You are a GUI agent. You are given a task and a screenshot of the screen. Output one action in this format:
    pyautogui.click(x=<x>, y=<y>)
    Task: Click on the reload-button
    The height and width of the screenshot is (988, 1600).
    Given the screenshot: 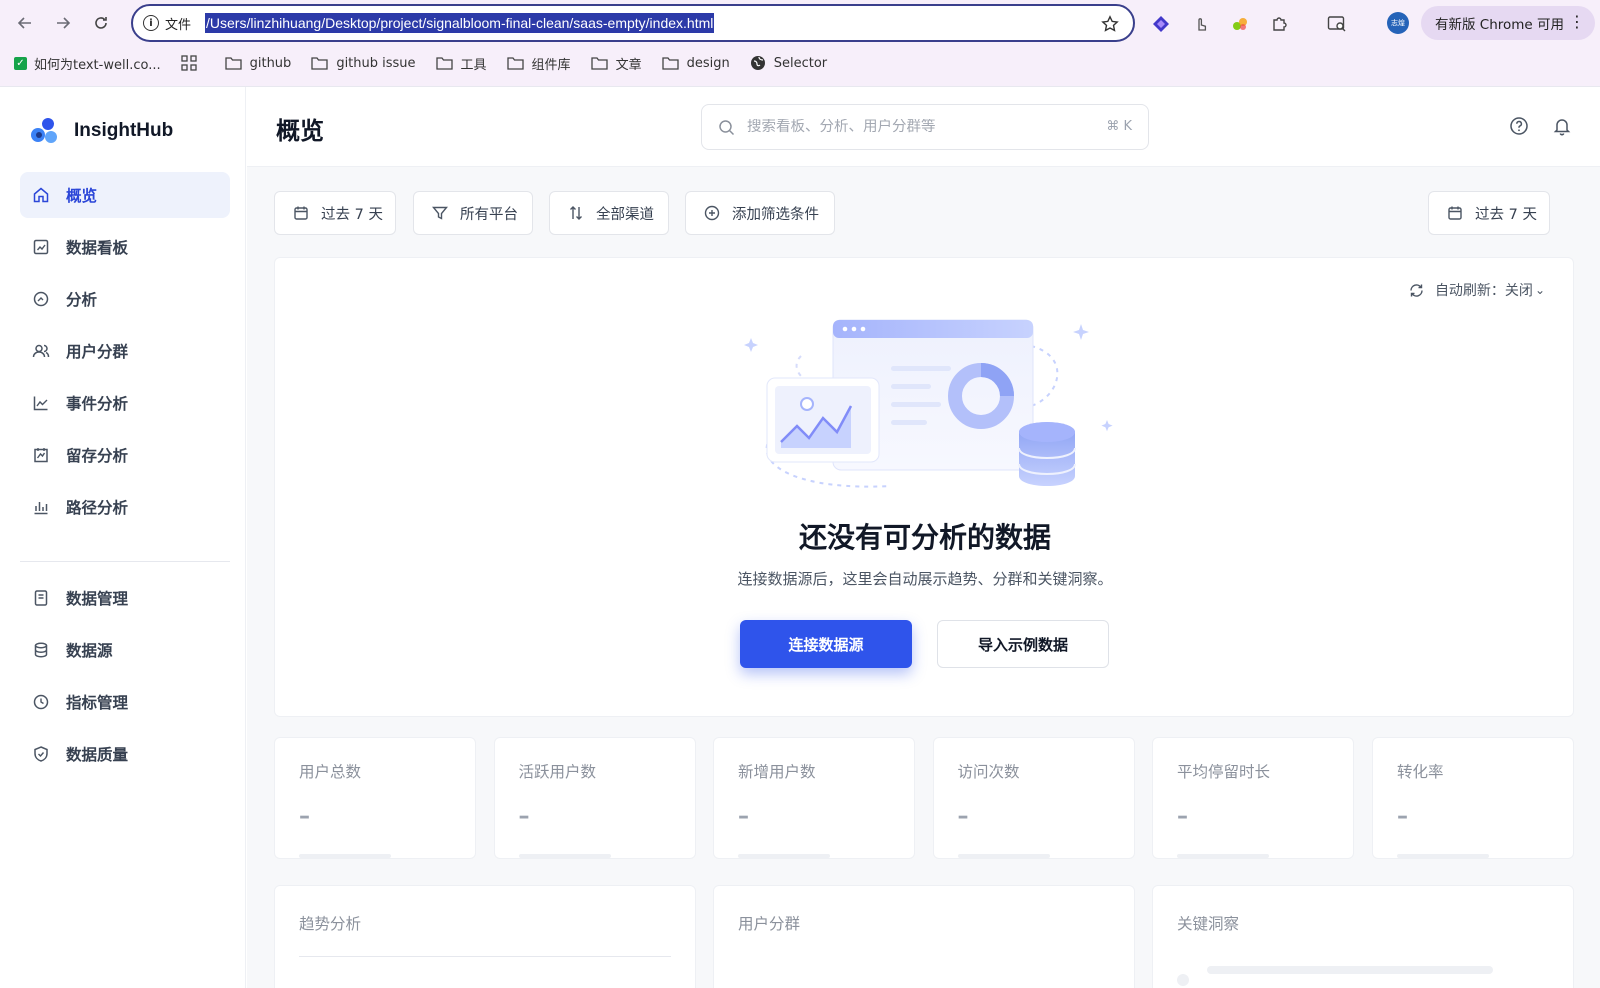 What is the action you would take?
    pyautogui.click(x=101, y=23)
    